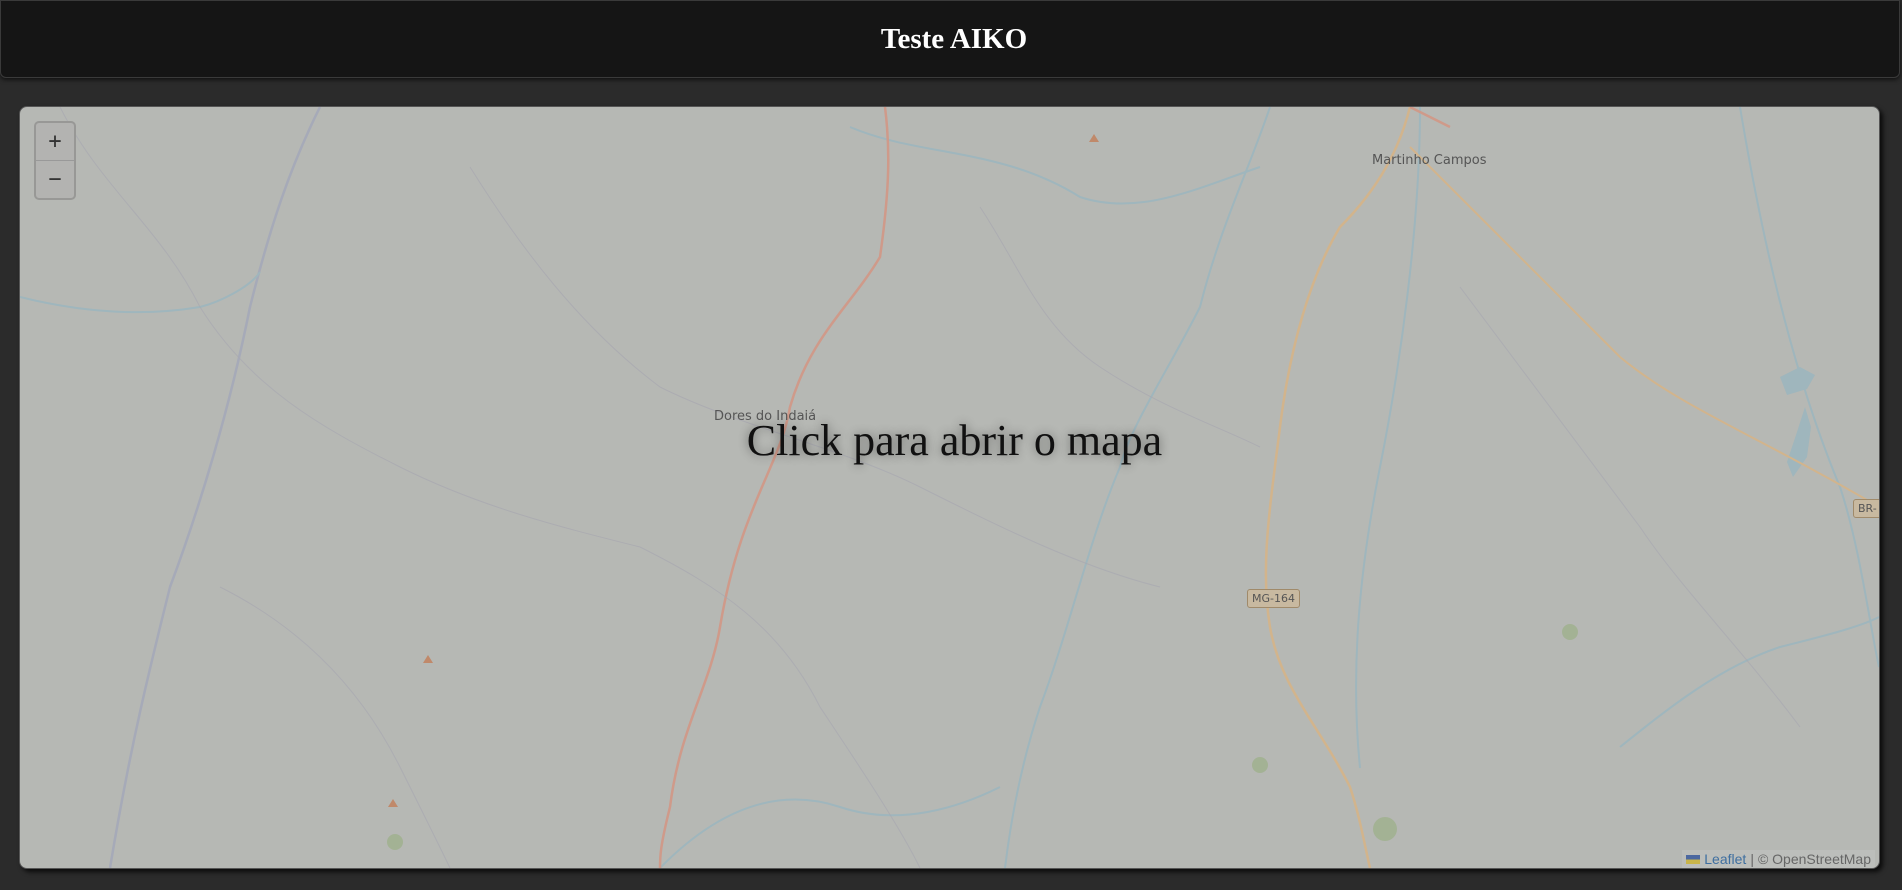 The height and width of the screenshot is (890, 1902). What do you see at coordinates (1725, 859) in the screenshot?
I see `leaflet-link: Leaflet` at bounding box center [1725, 859].